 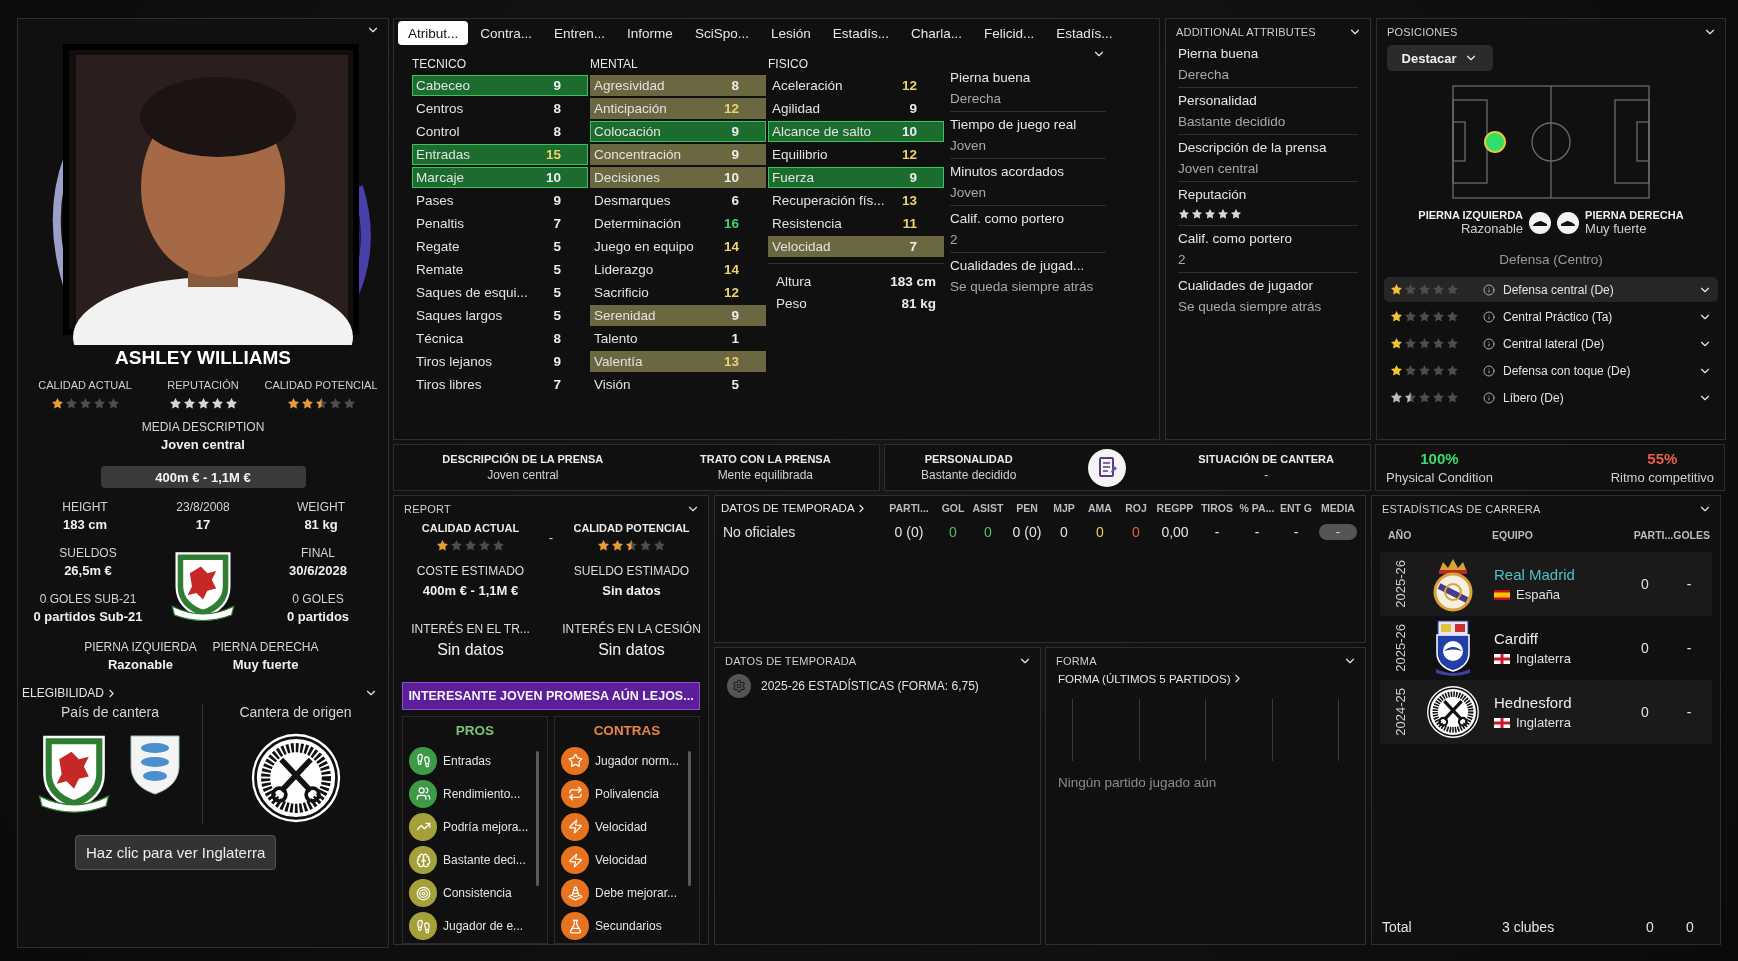 What do you see at coordinates (1492, 228) in the screenshot?
I see `foot-value: Razonable` at bounding box center [1492, 228].